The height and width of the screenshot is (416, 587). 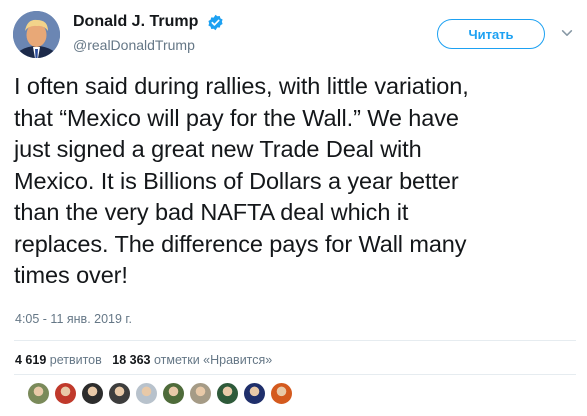 I want to click on likes-count: 18 363, so click(x=131, y=360).